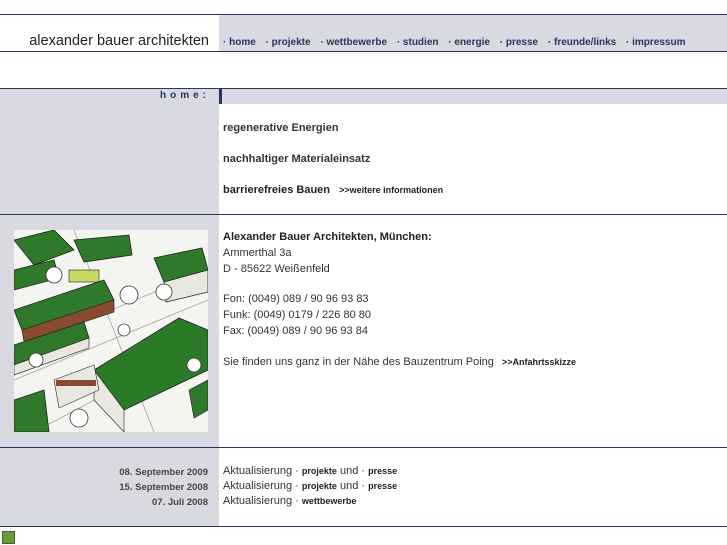  I want to click on nav-freunde-links: · freunde/links, so click(582, 42).